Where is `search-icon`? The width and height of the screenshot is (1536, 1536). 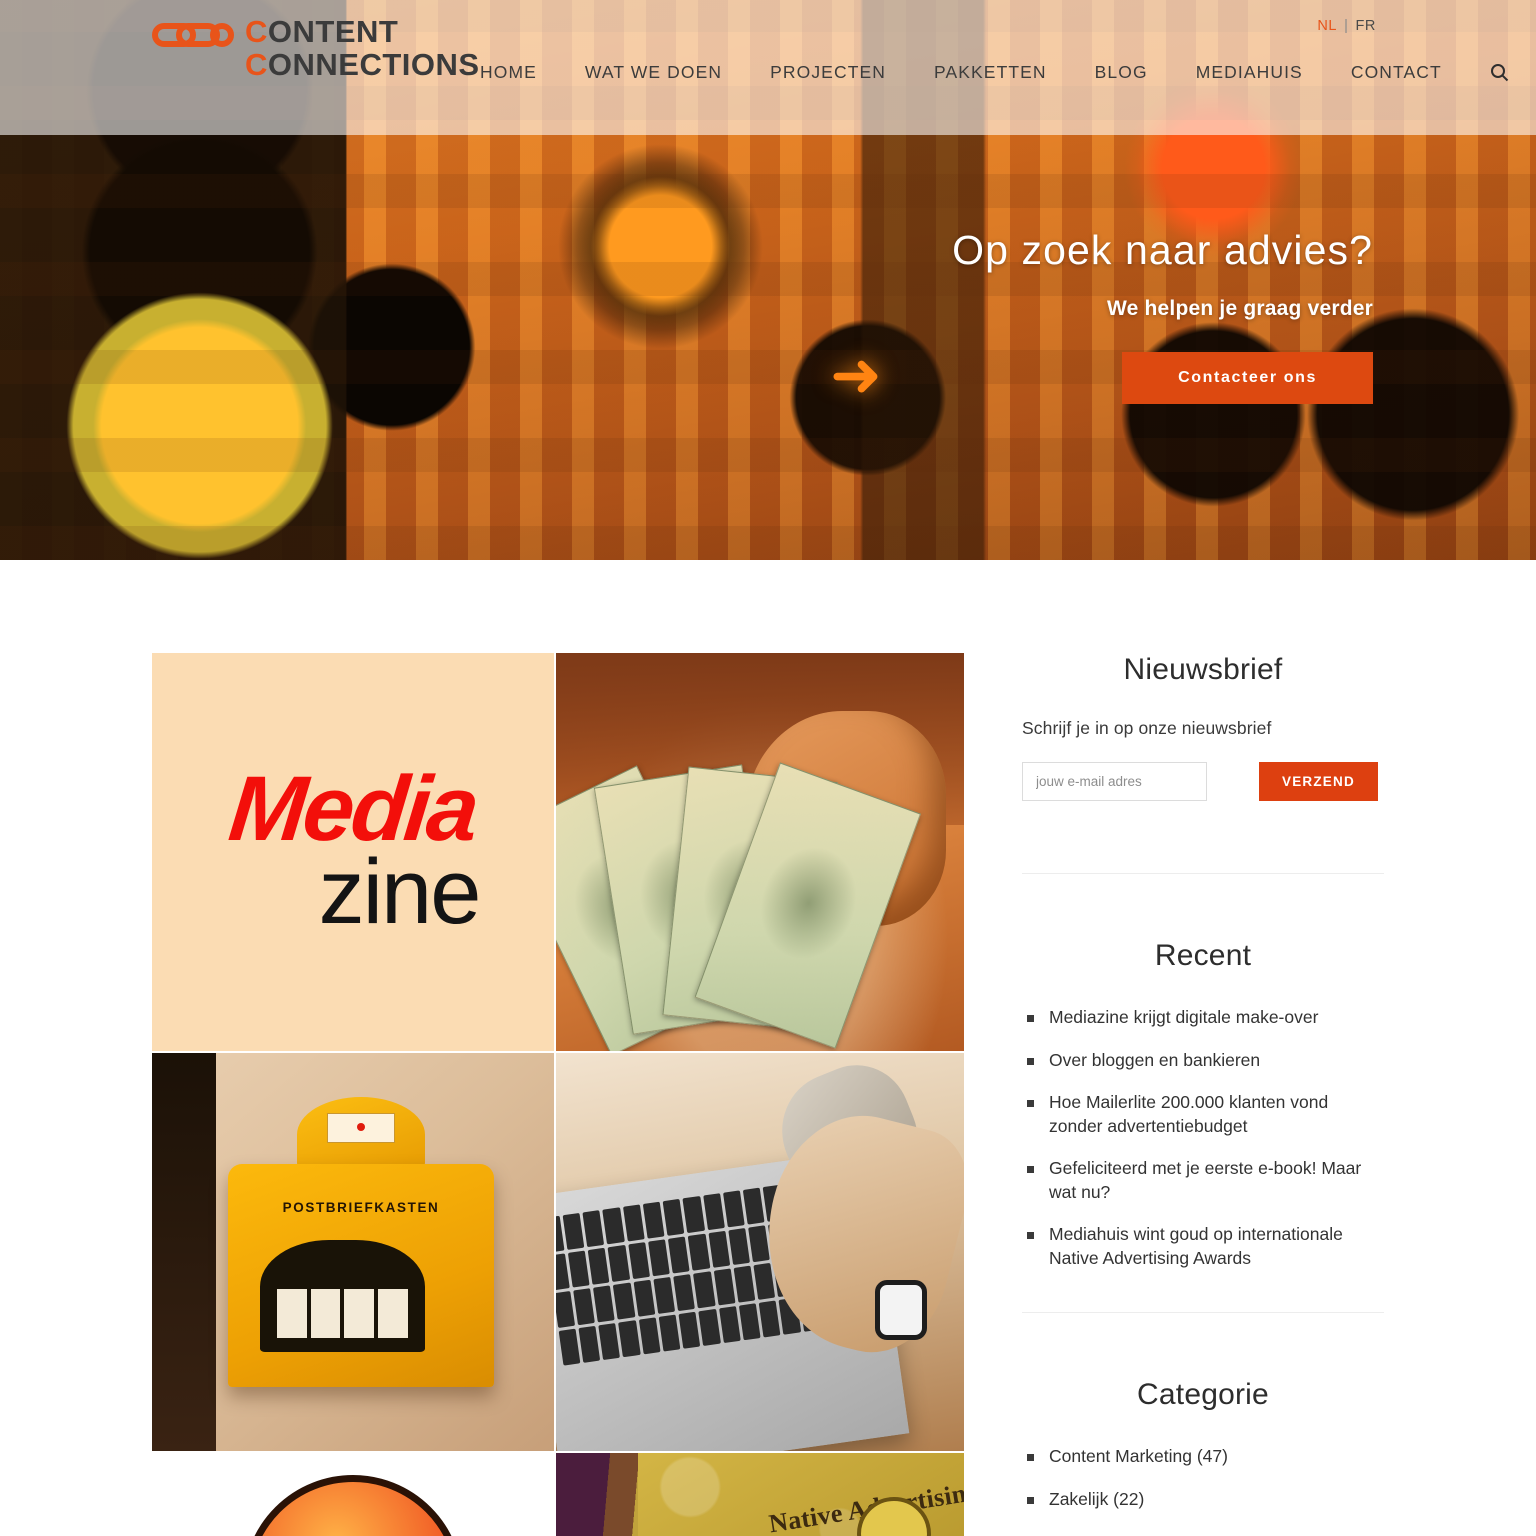
search-icon is located at coordinates (1500, 72).